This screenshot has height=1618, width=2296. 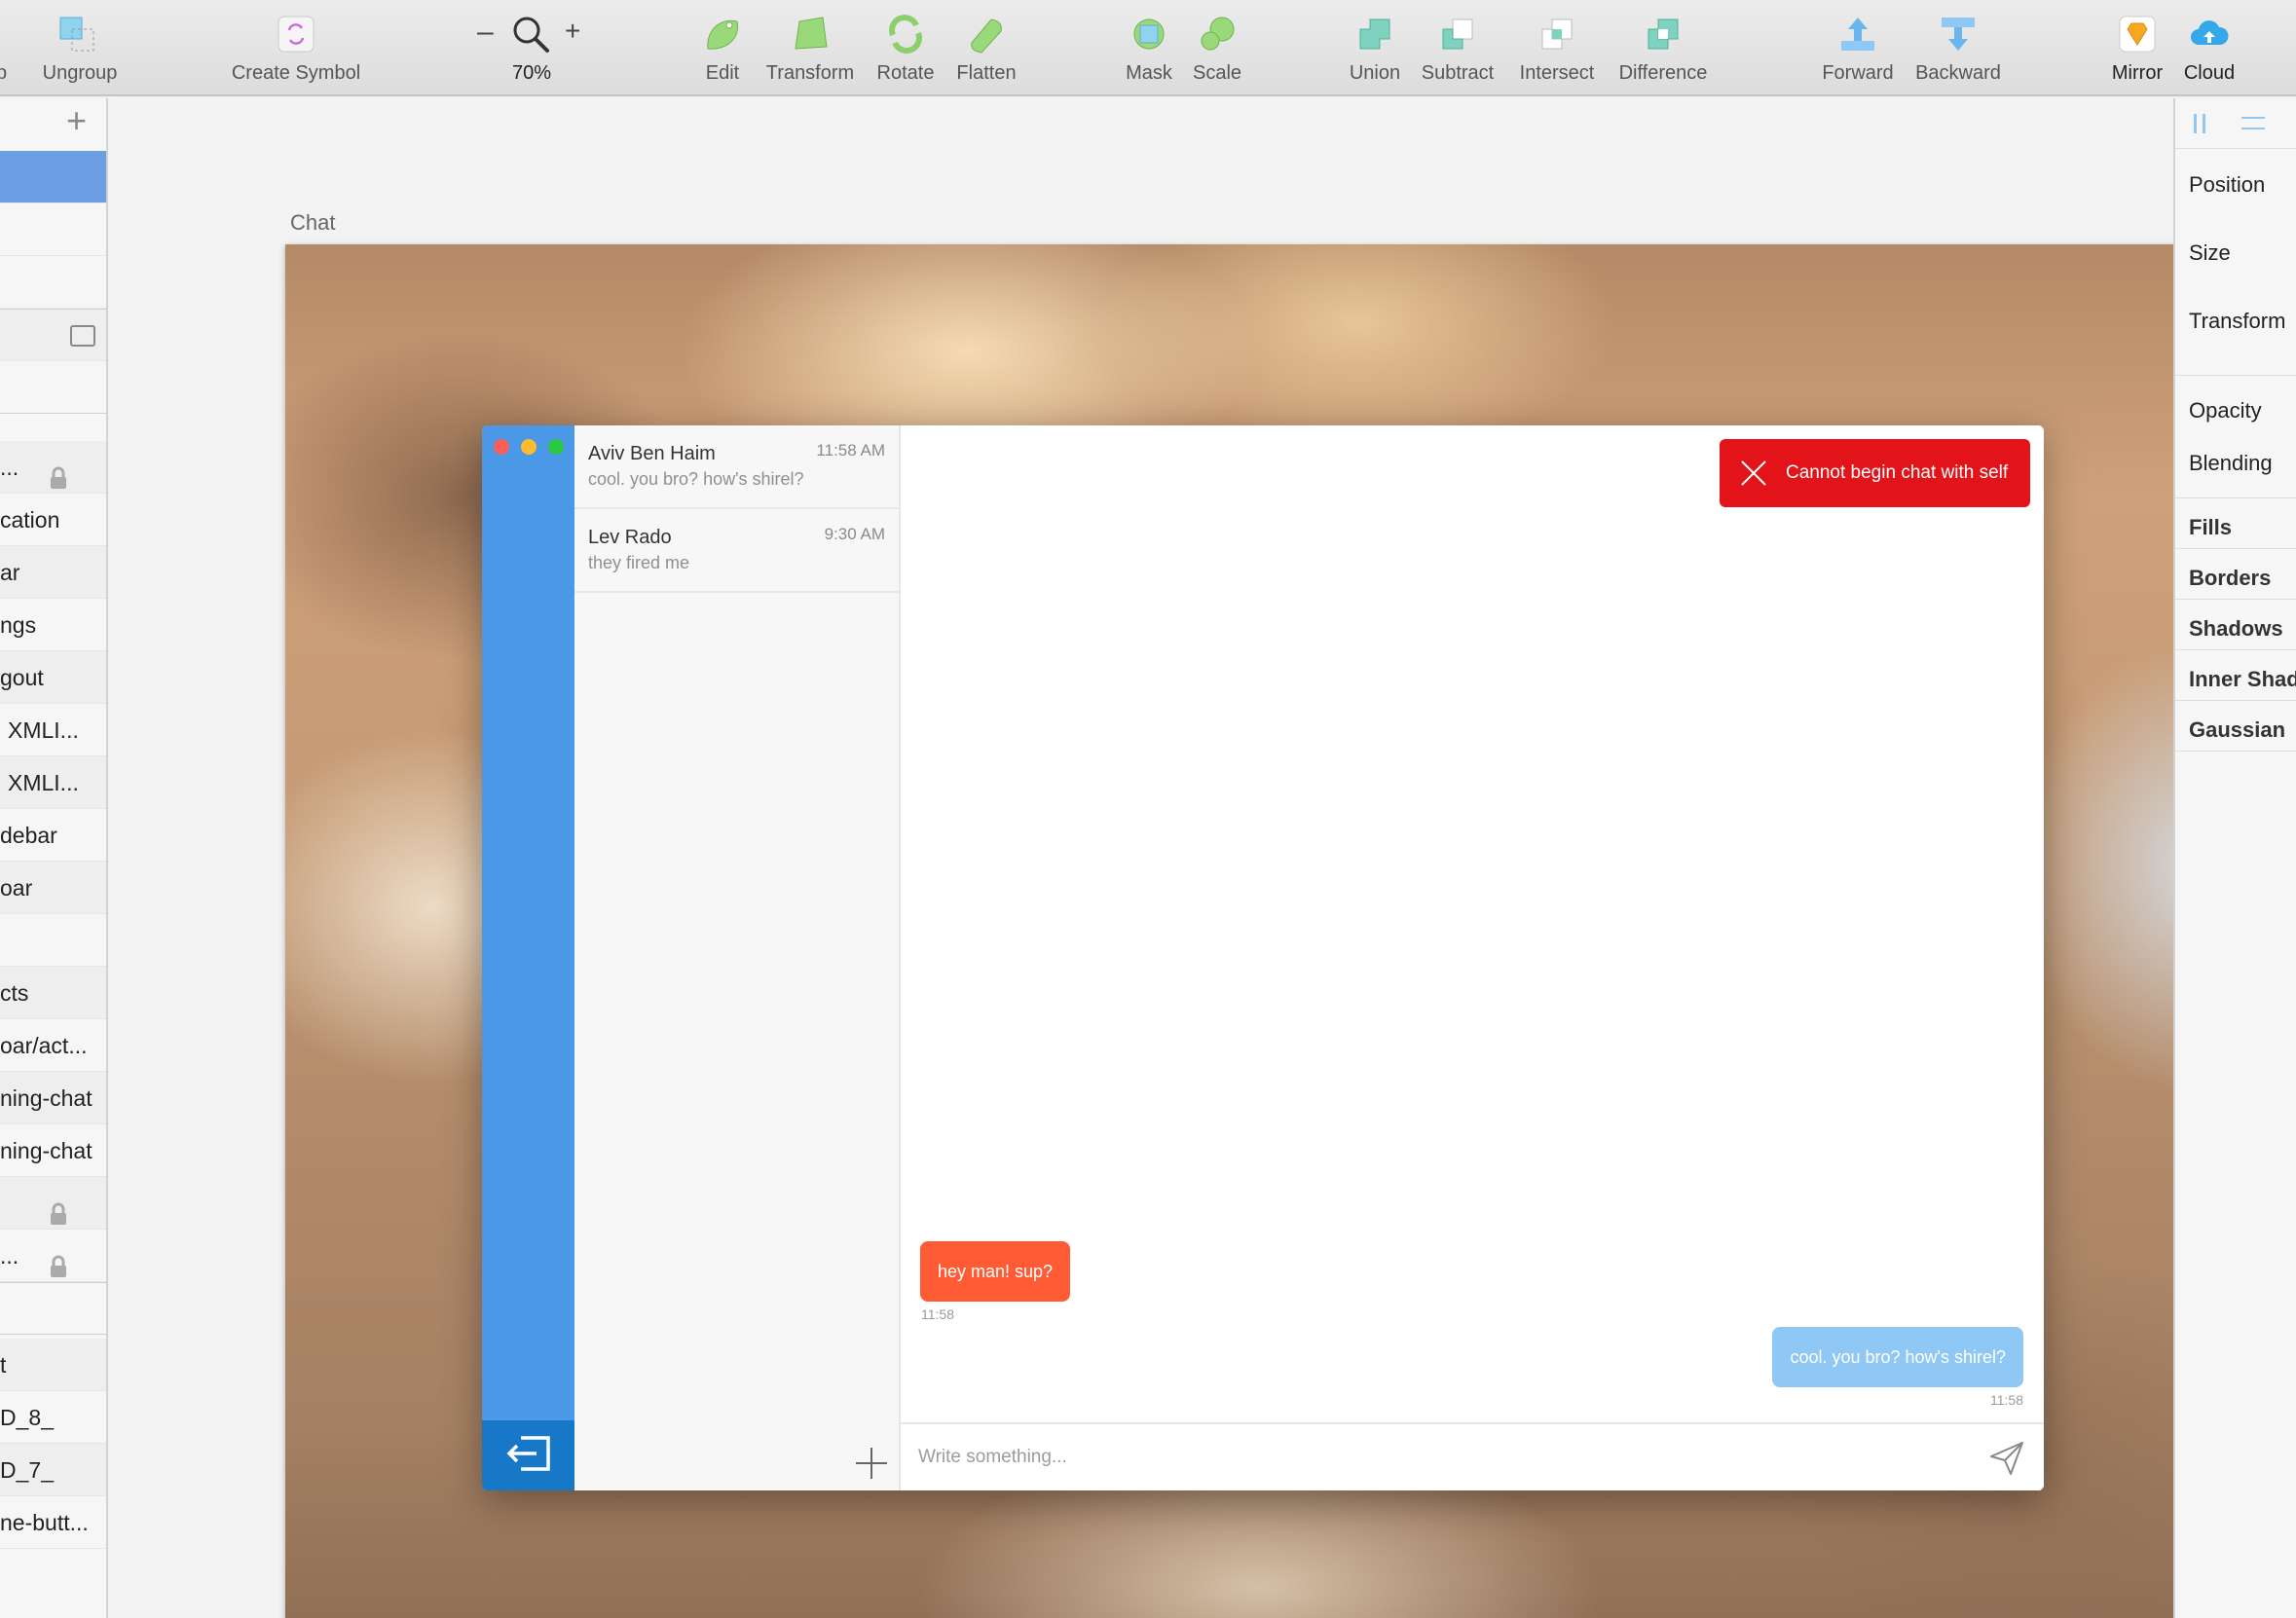 I want to click on close-icon, so click(x=1753, y=473).